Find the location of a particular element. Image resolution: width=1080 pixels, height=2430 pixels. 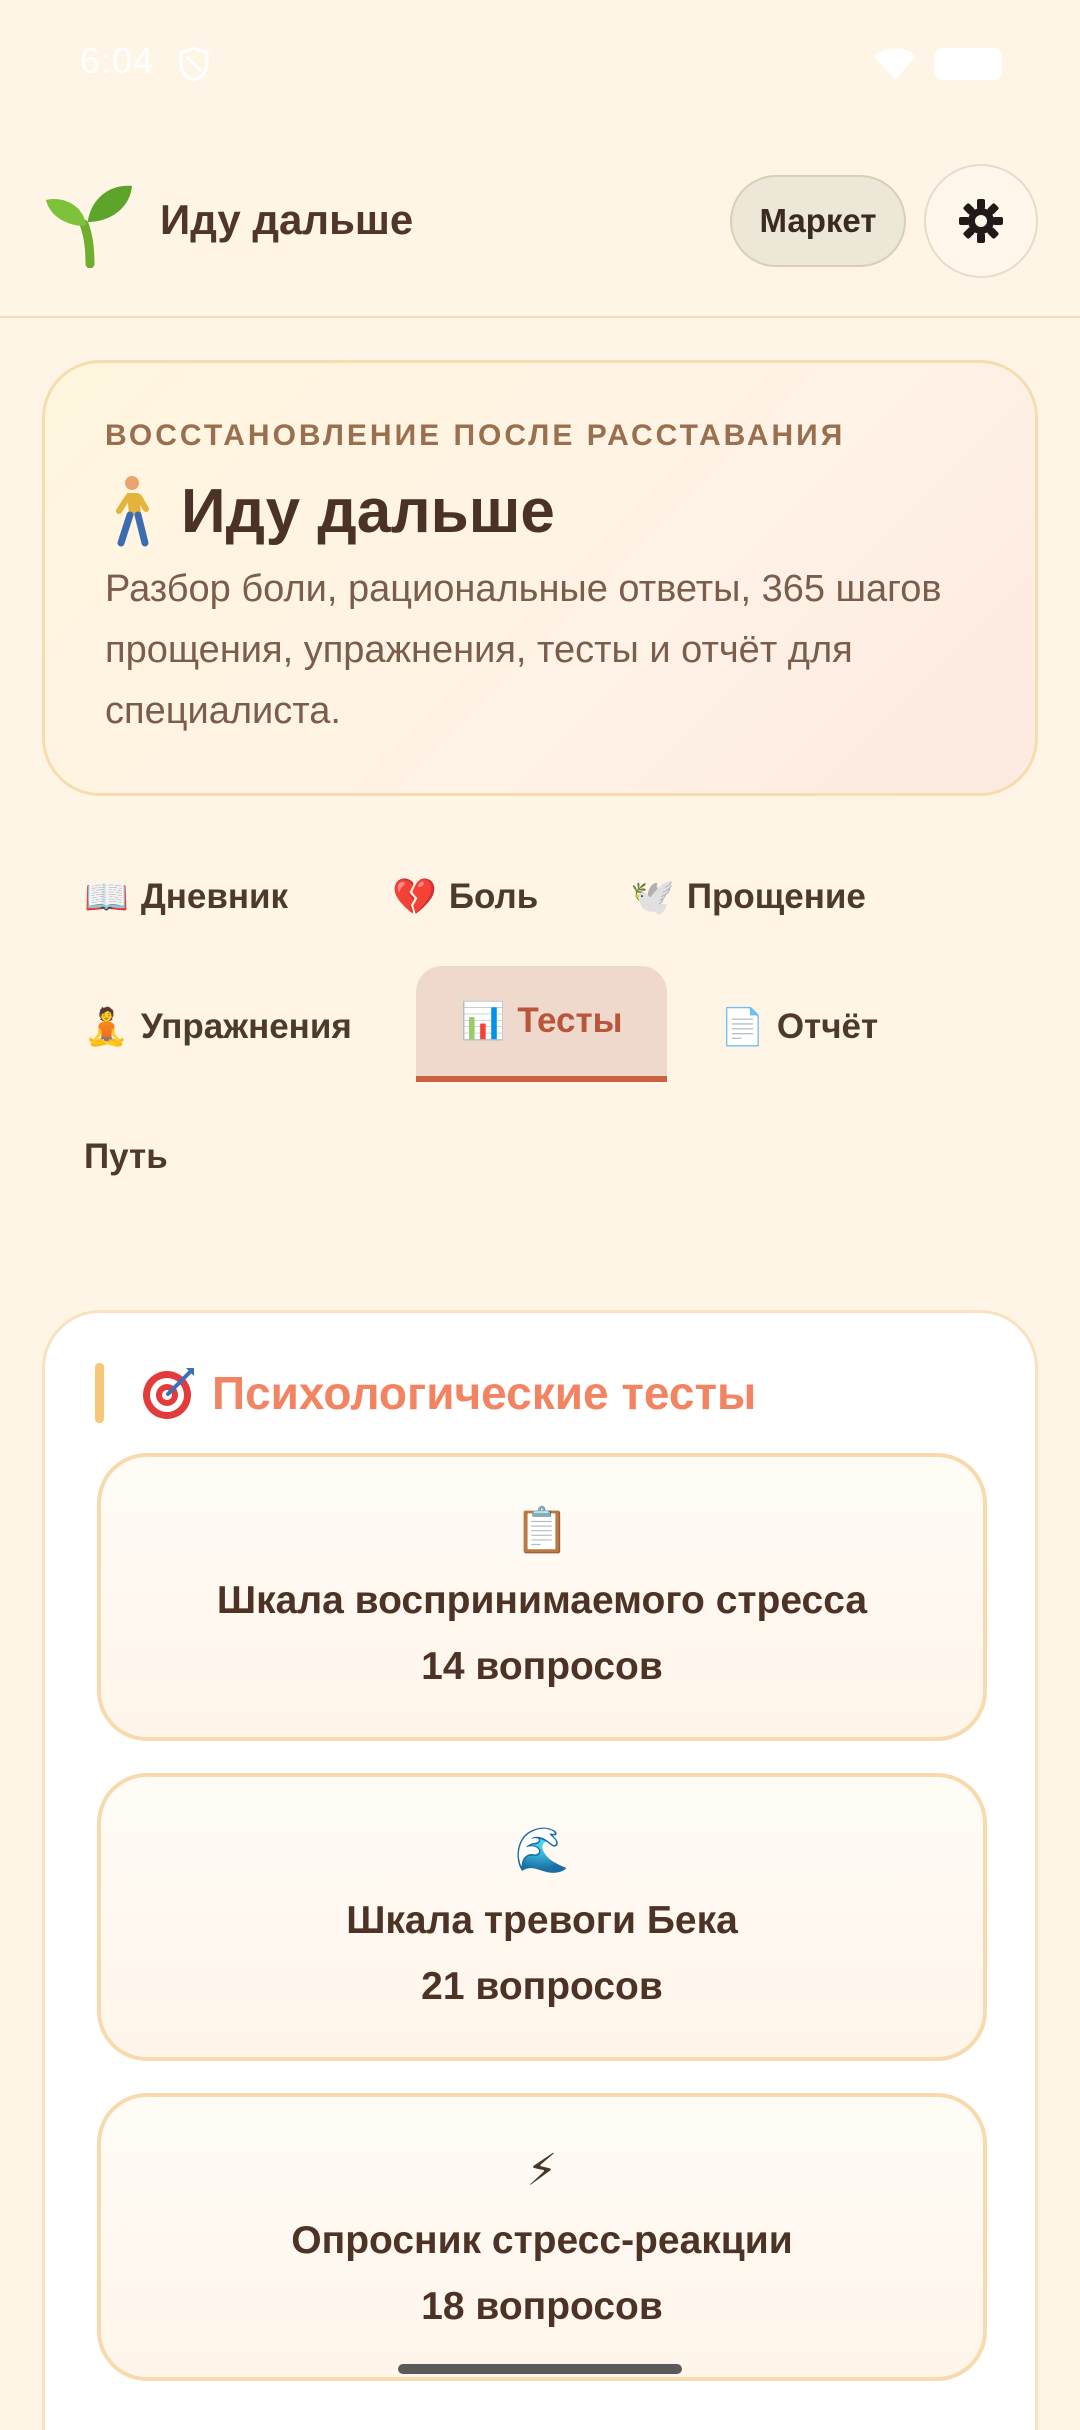

status-bar: 6:04 is located at coordinates (540, 64).